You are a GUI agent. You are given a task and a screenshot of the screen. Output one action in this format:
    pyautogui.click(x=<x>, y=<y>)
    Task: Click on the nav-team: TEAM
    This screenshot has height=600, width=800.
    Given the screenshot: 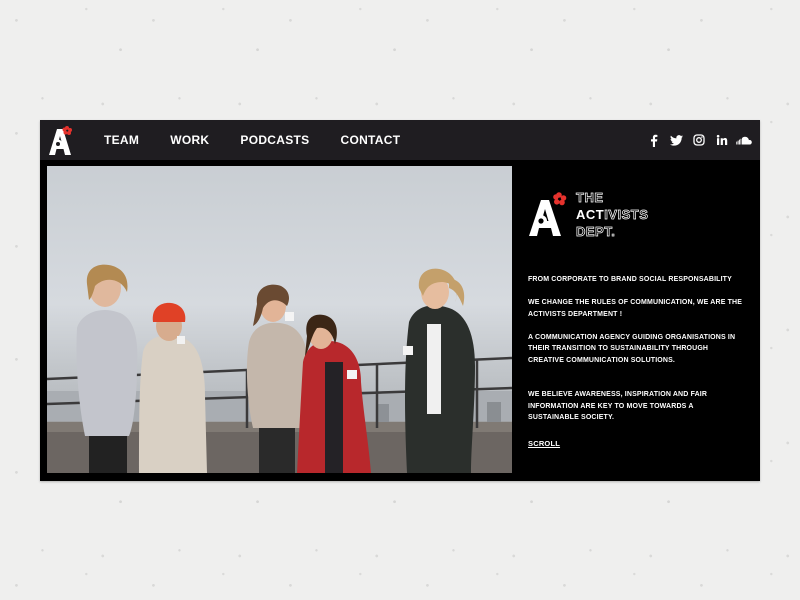 What is the action you would take?
    pyautogui.click(x=121, y=140)
    